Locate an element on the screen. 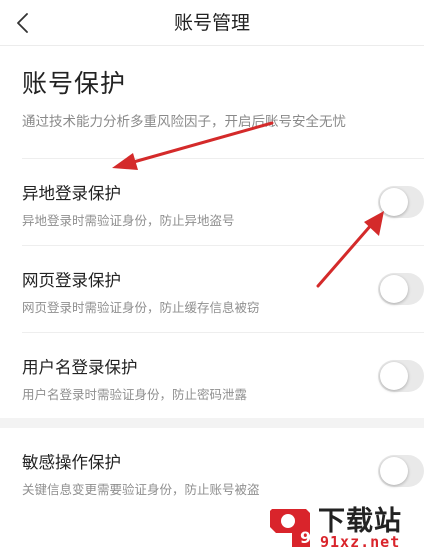 This screenshot has height=559, width=424. setting-description: 用户名登录时需验证身份，防止密码泄露 is located at coordinates (135, 394).